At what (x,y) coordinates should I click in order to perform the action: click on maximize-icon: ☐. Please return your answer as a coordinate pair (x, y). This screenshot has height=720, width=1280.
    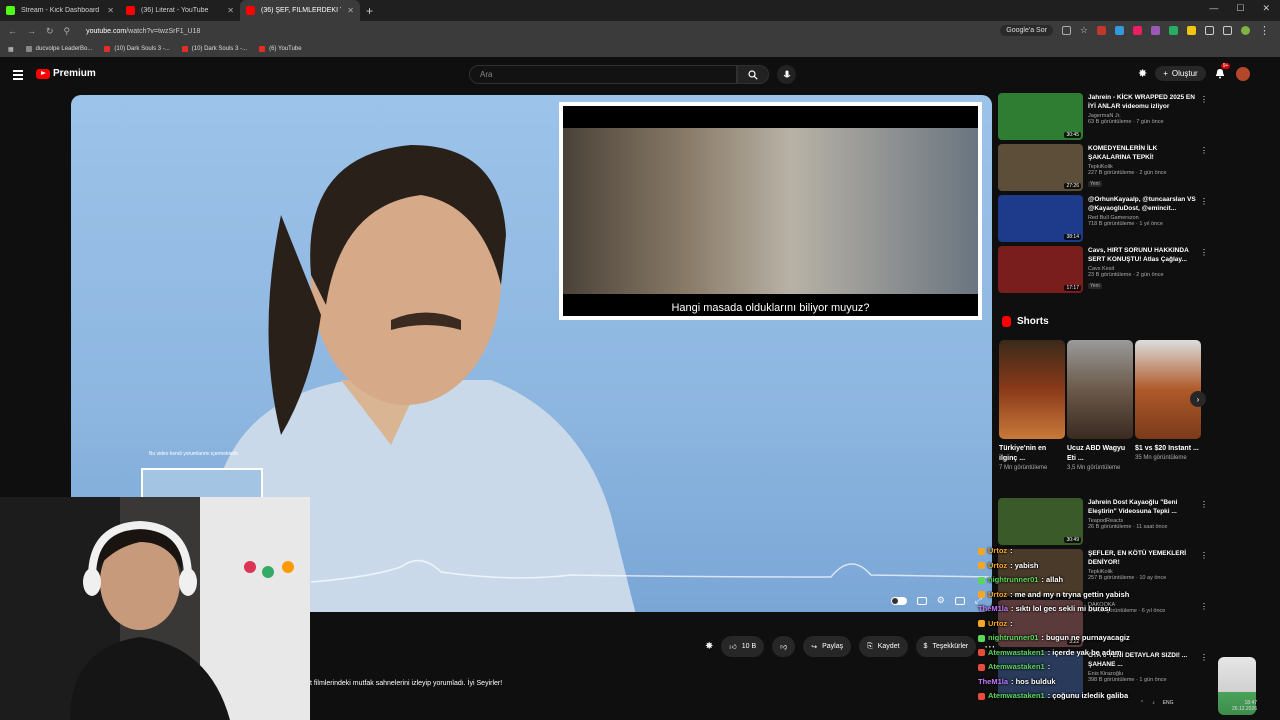
    Looking at the image, I should click on (1240, 8).